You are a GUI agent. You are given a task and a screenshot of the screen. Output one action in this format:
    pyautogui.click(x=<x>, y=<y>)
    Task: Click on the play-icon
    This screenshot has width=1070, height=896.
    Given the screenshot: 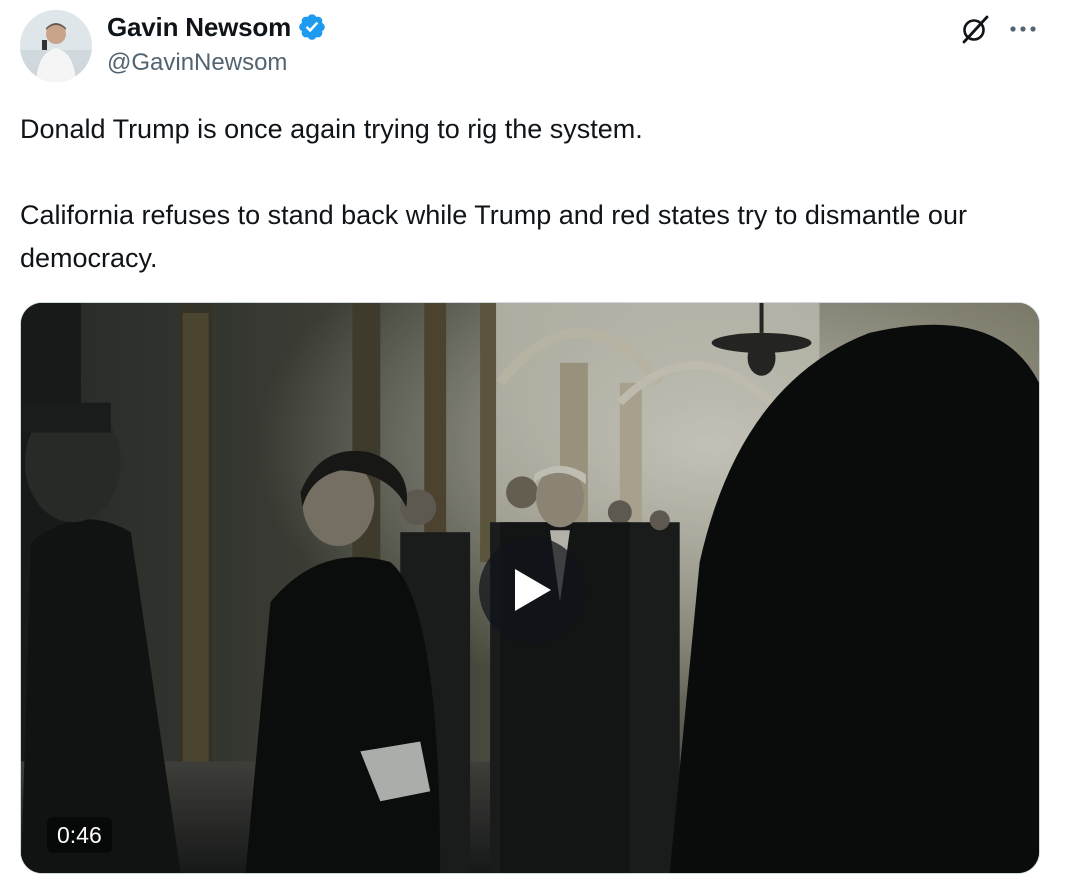 What is the action you would take?
    pyautogui.click(x=533, y=590)
    